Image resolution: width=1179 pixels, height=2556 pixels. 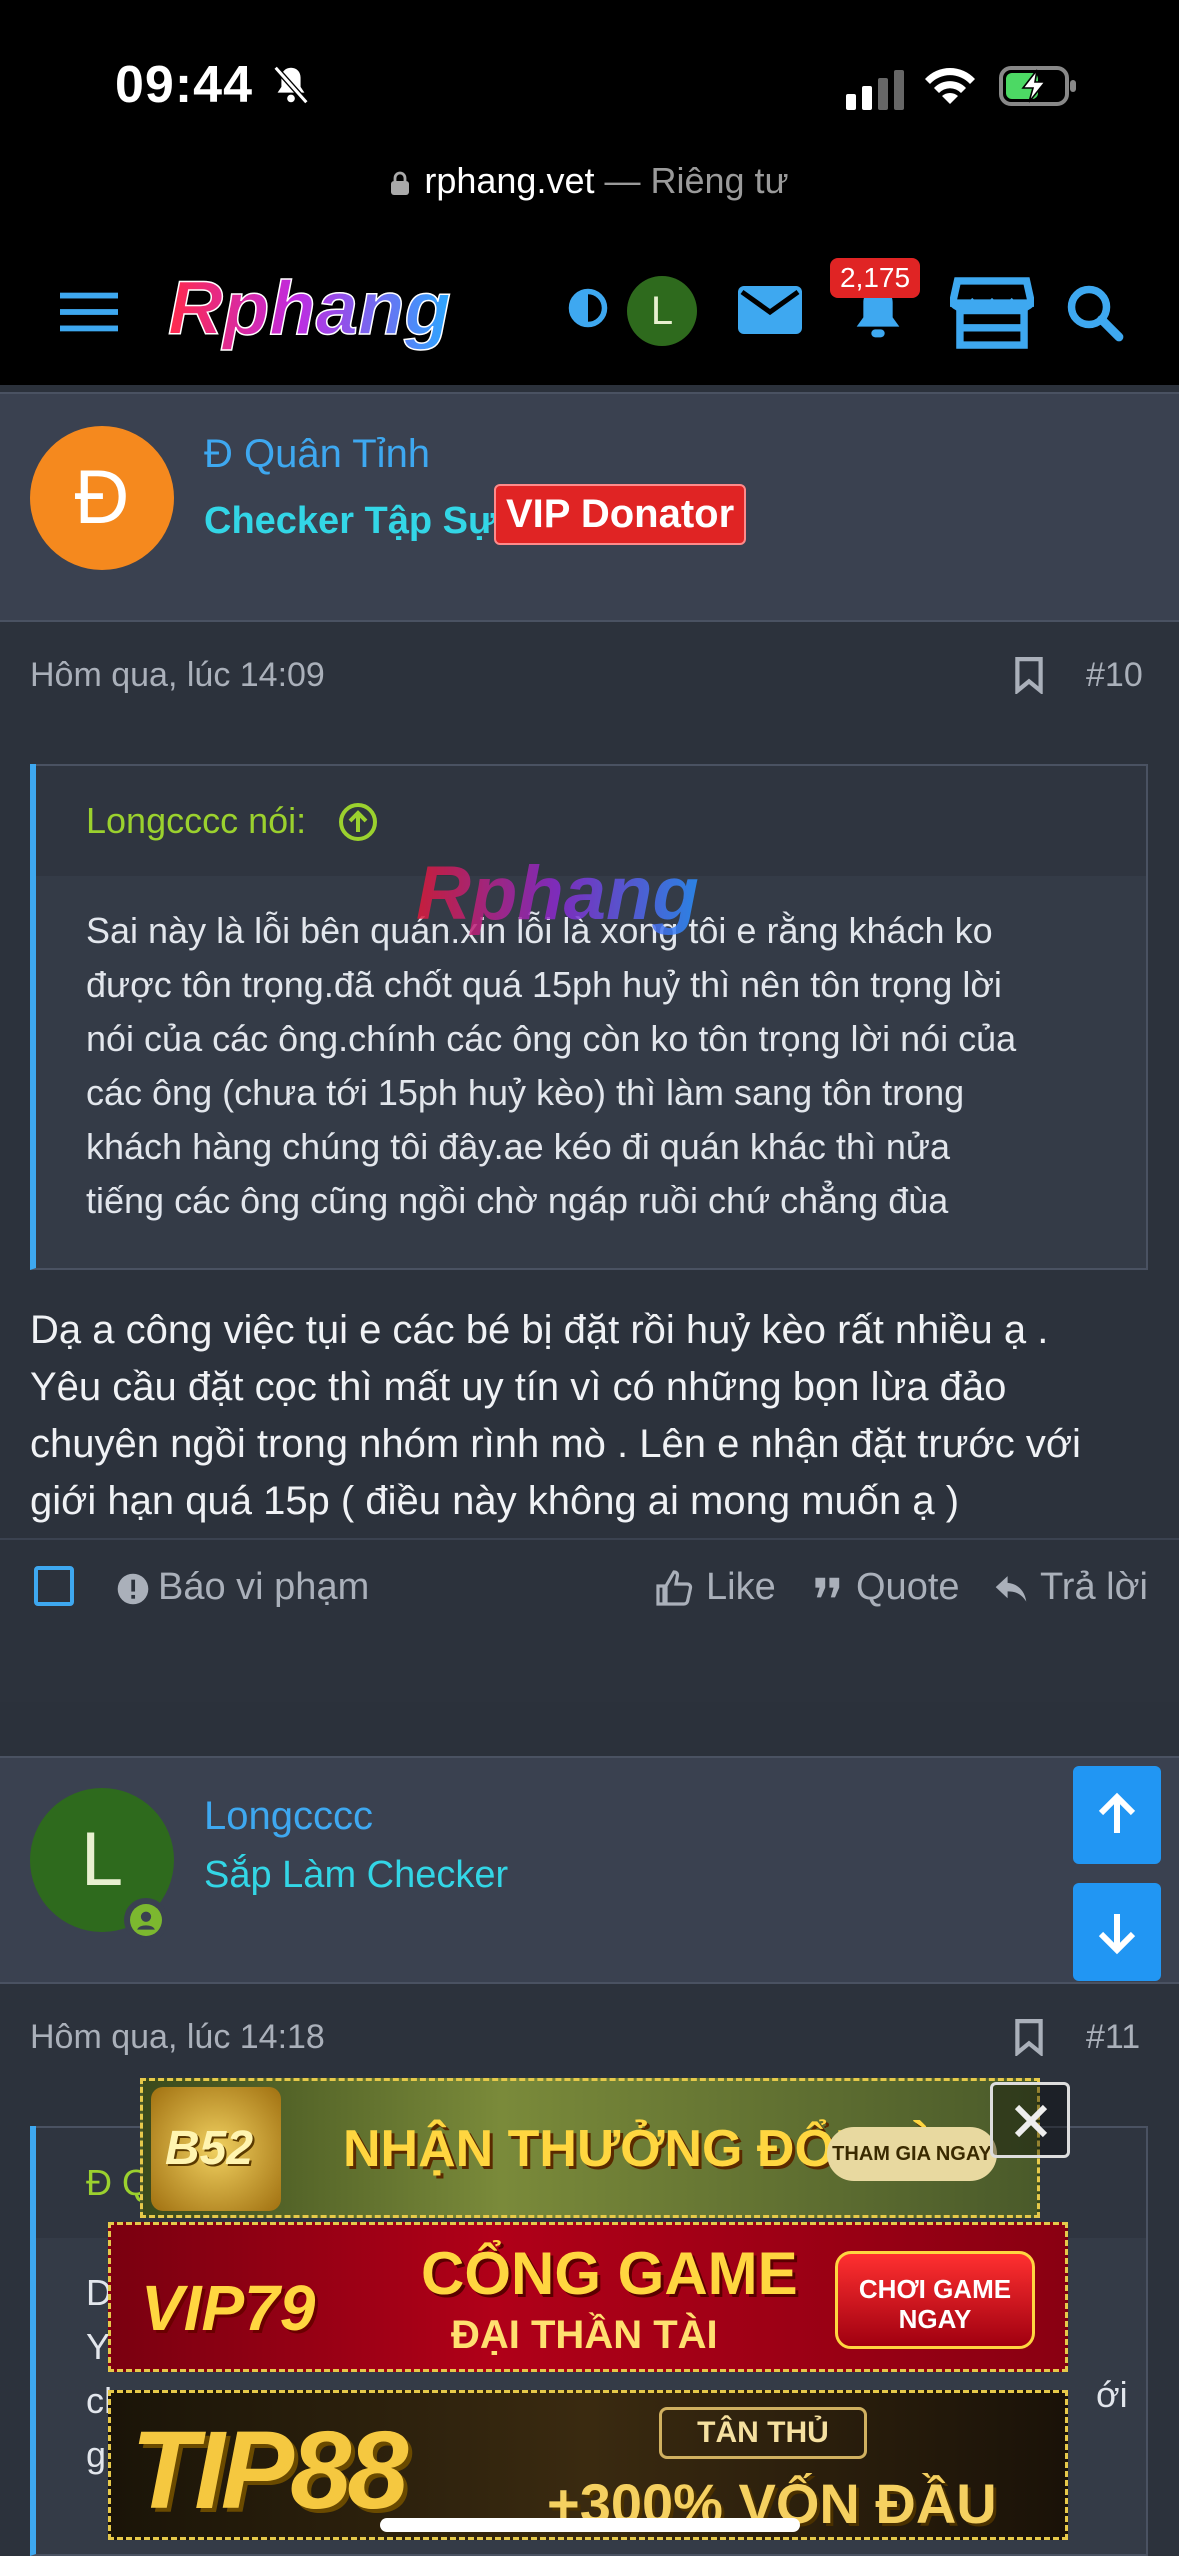 I want to click on vip-donator-badge: VIP Donator, so click(x=620, y=514).